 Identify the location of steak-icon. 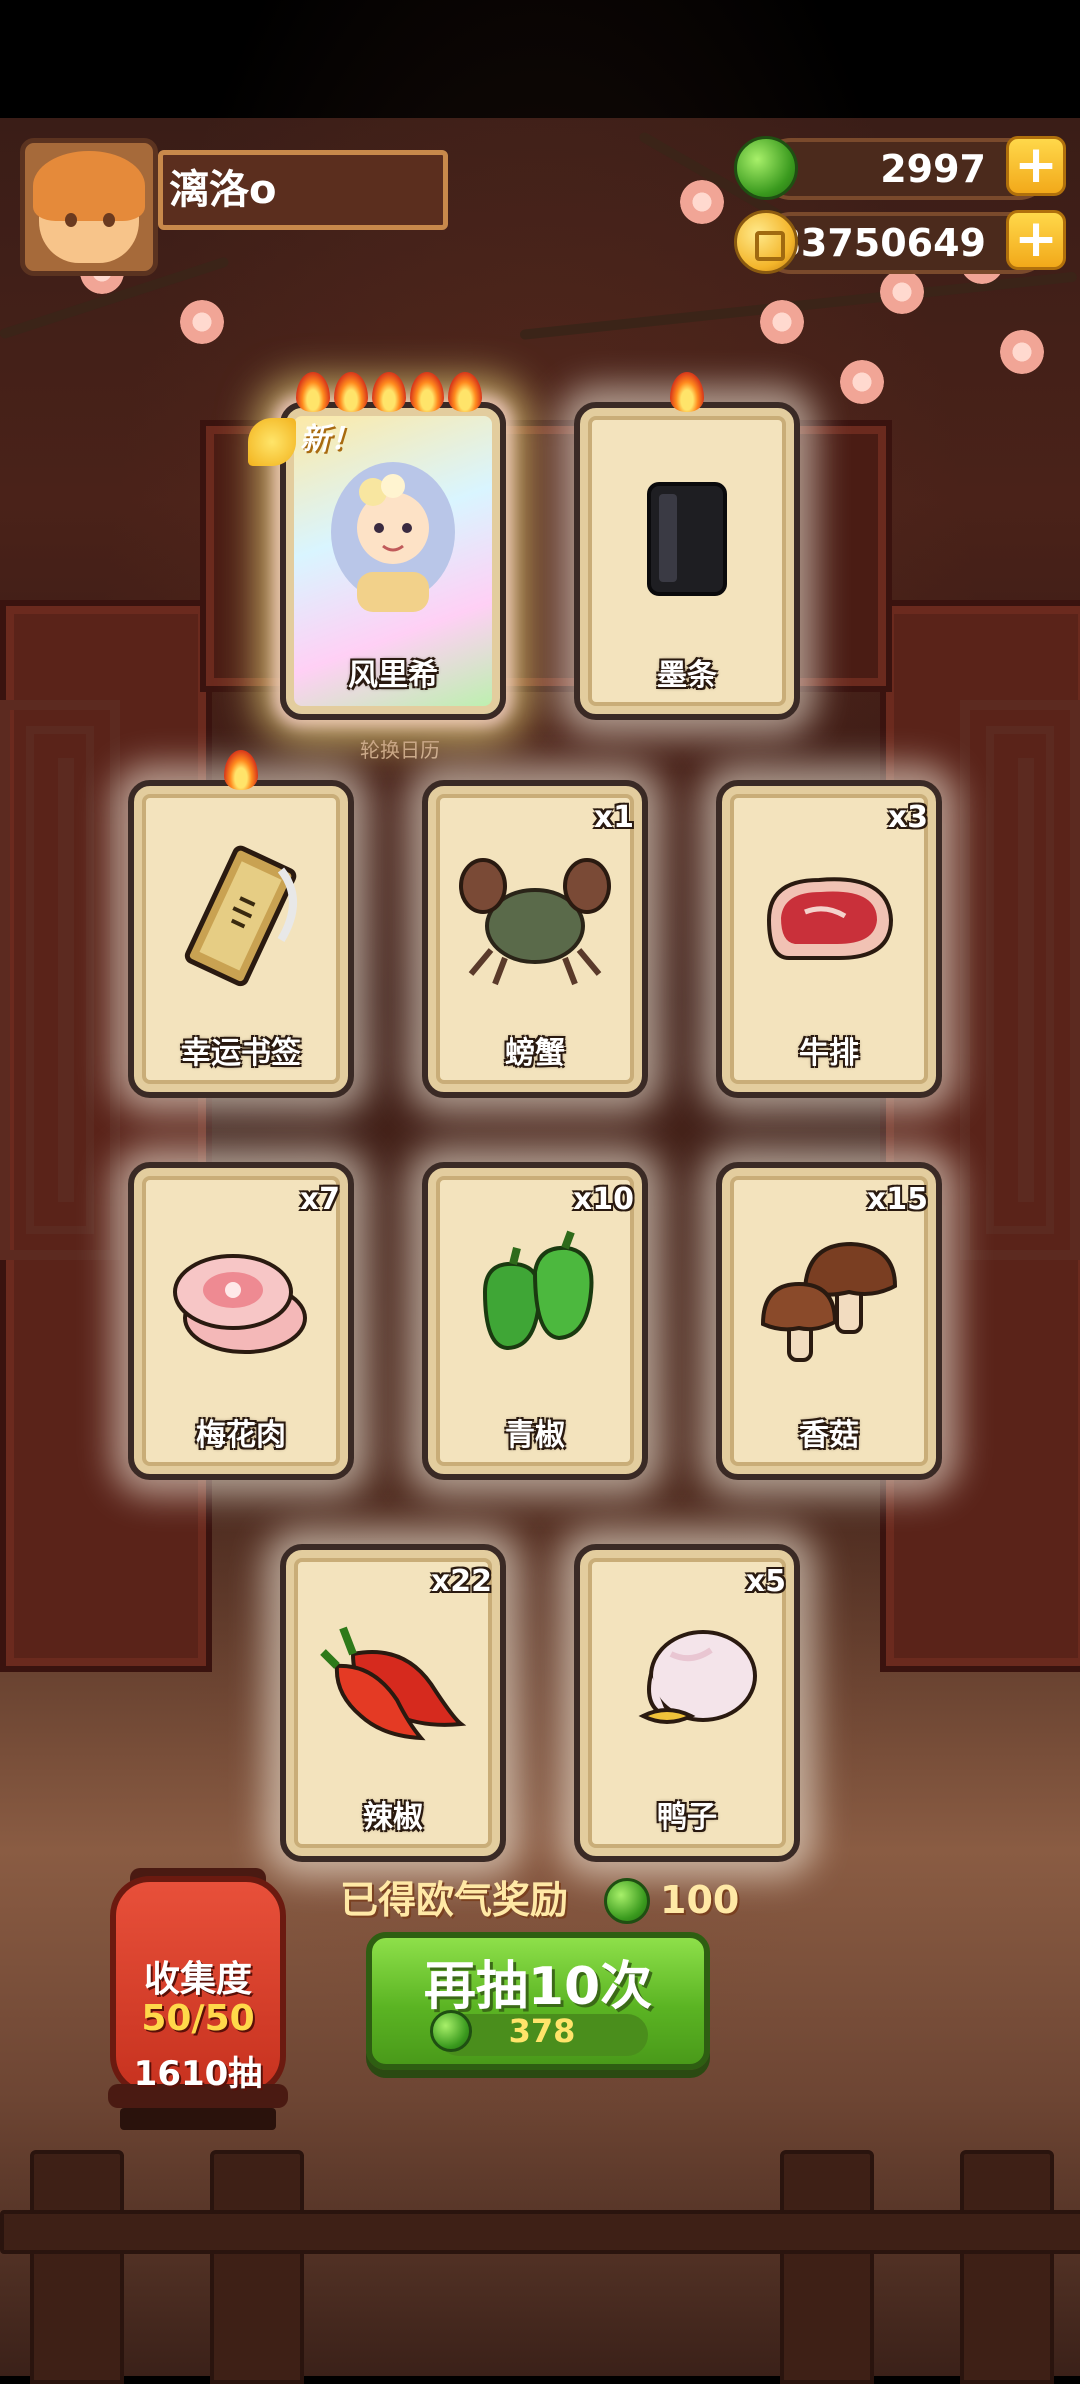
(830, 918).